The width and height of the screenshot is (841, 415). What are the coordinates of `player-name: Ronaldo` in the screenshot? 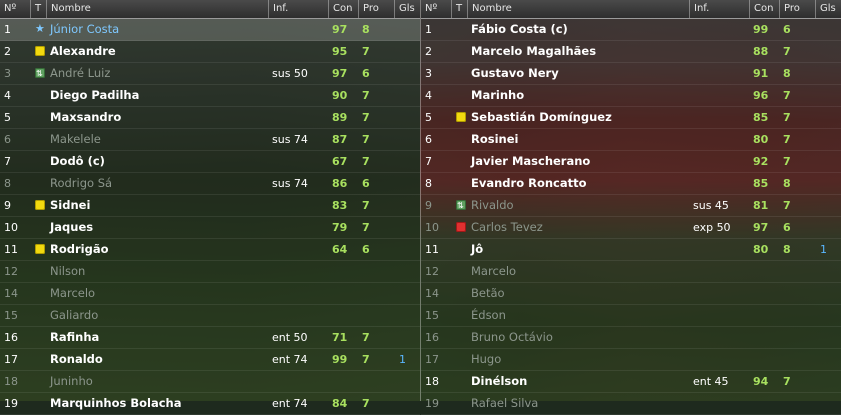 It's located at (76, 359).